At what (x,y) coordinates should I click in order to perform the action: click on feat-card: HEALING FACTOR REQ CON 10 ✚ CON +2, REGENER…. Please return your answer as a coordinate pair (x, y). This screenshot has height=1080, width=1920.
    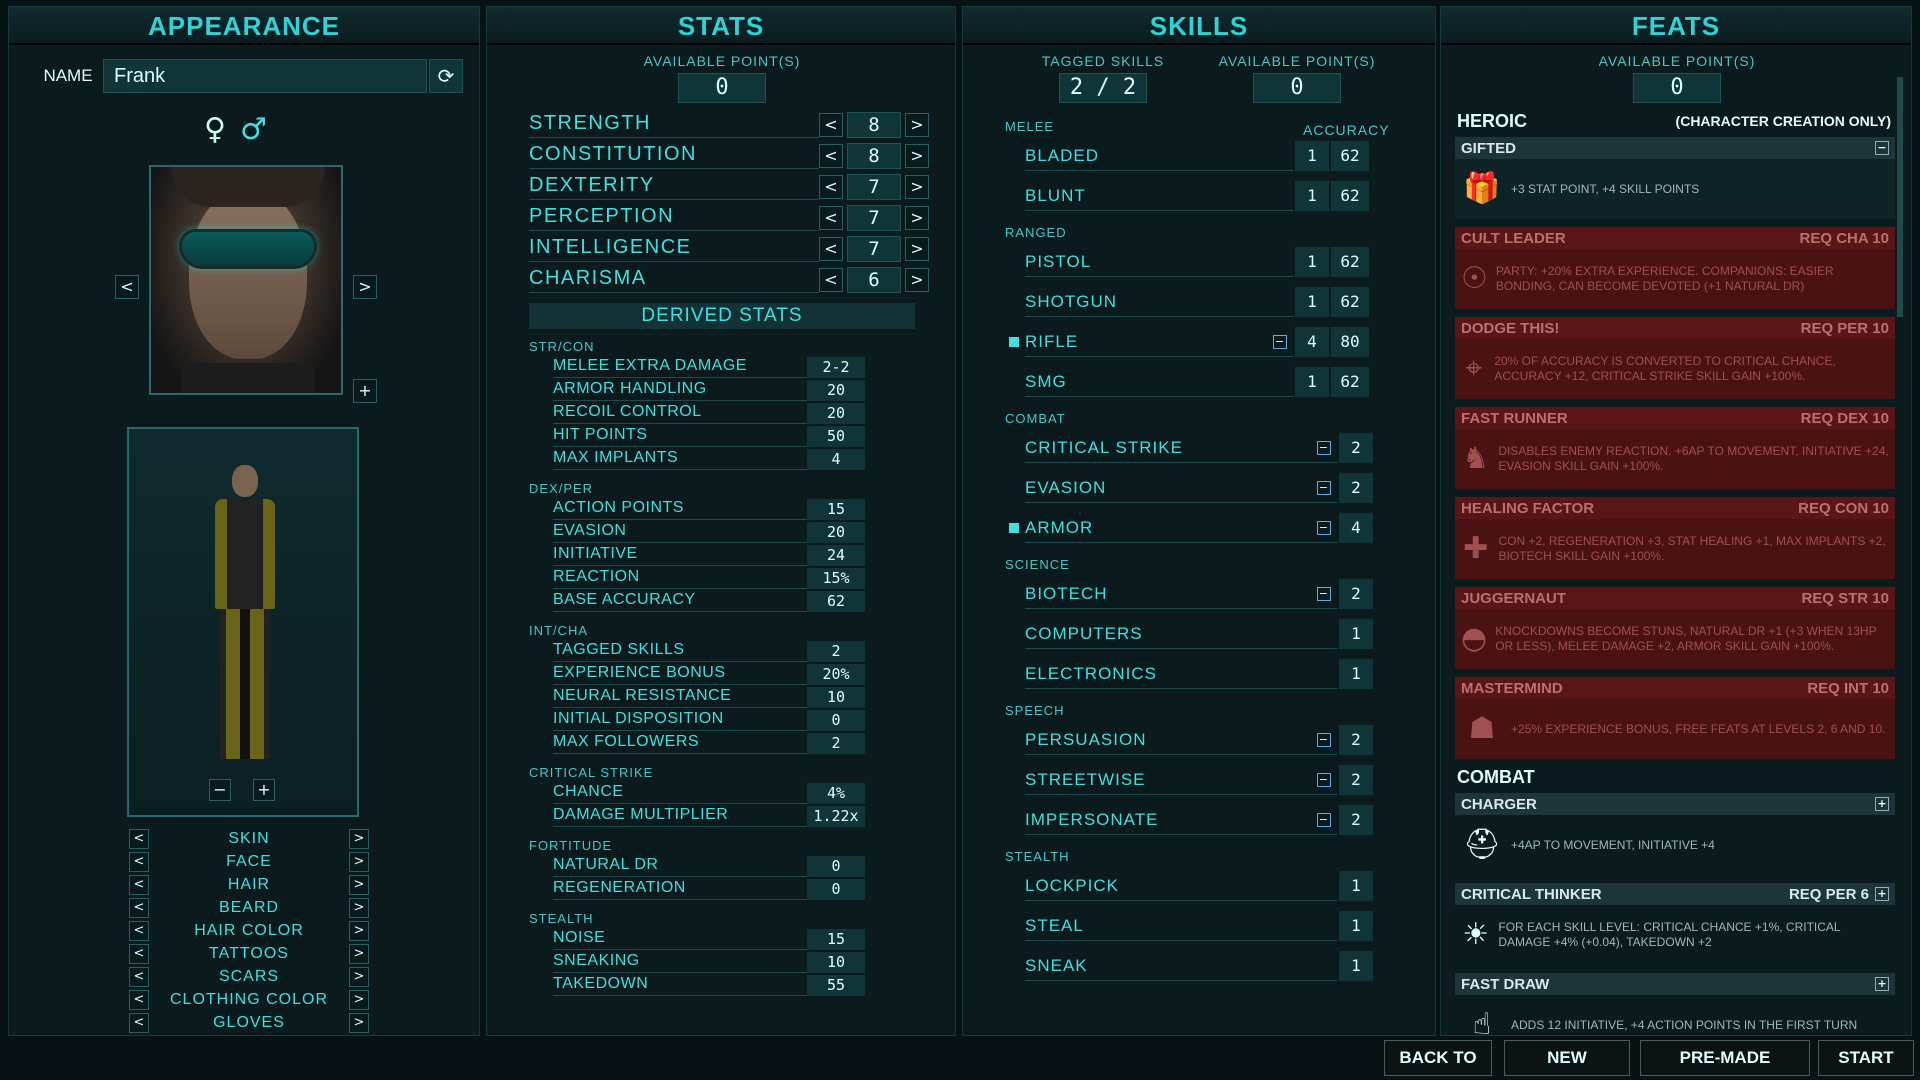
    Looking at the image, I should click on (1675, 538).